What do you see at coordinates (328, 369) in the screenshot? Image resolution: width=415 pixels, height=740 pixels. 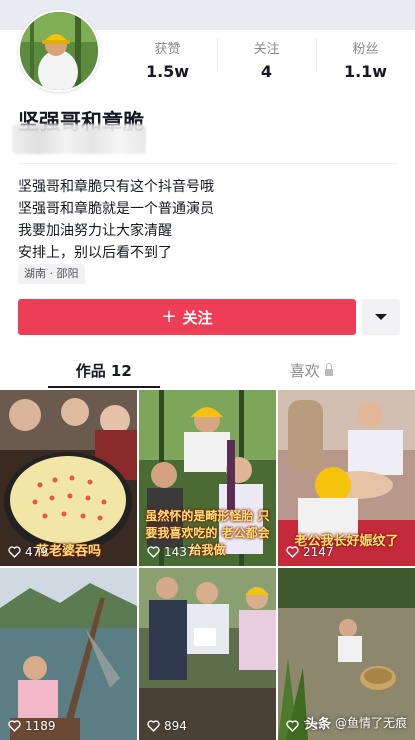 I see `lock-icon` at bounding box center [328, 369].